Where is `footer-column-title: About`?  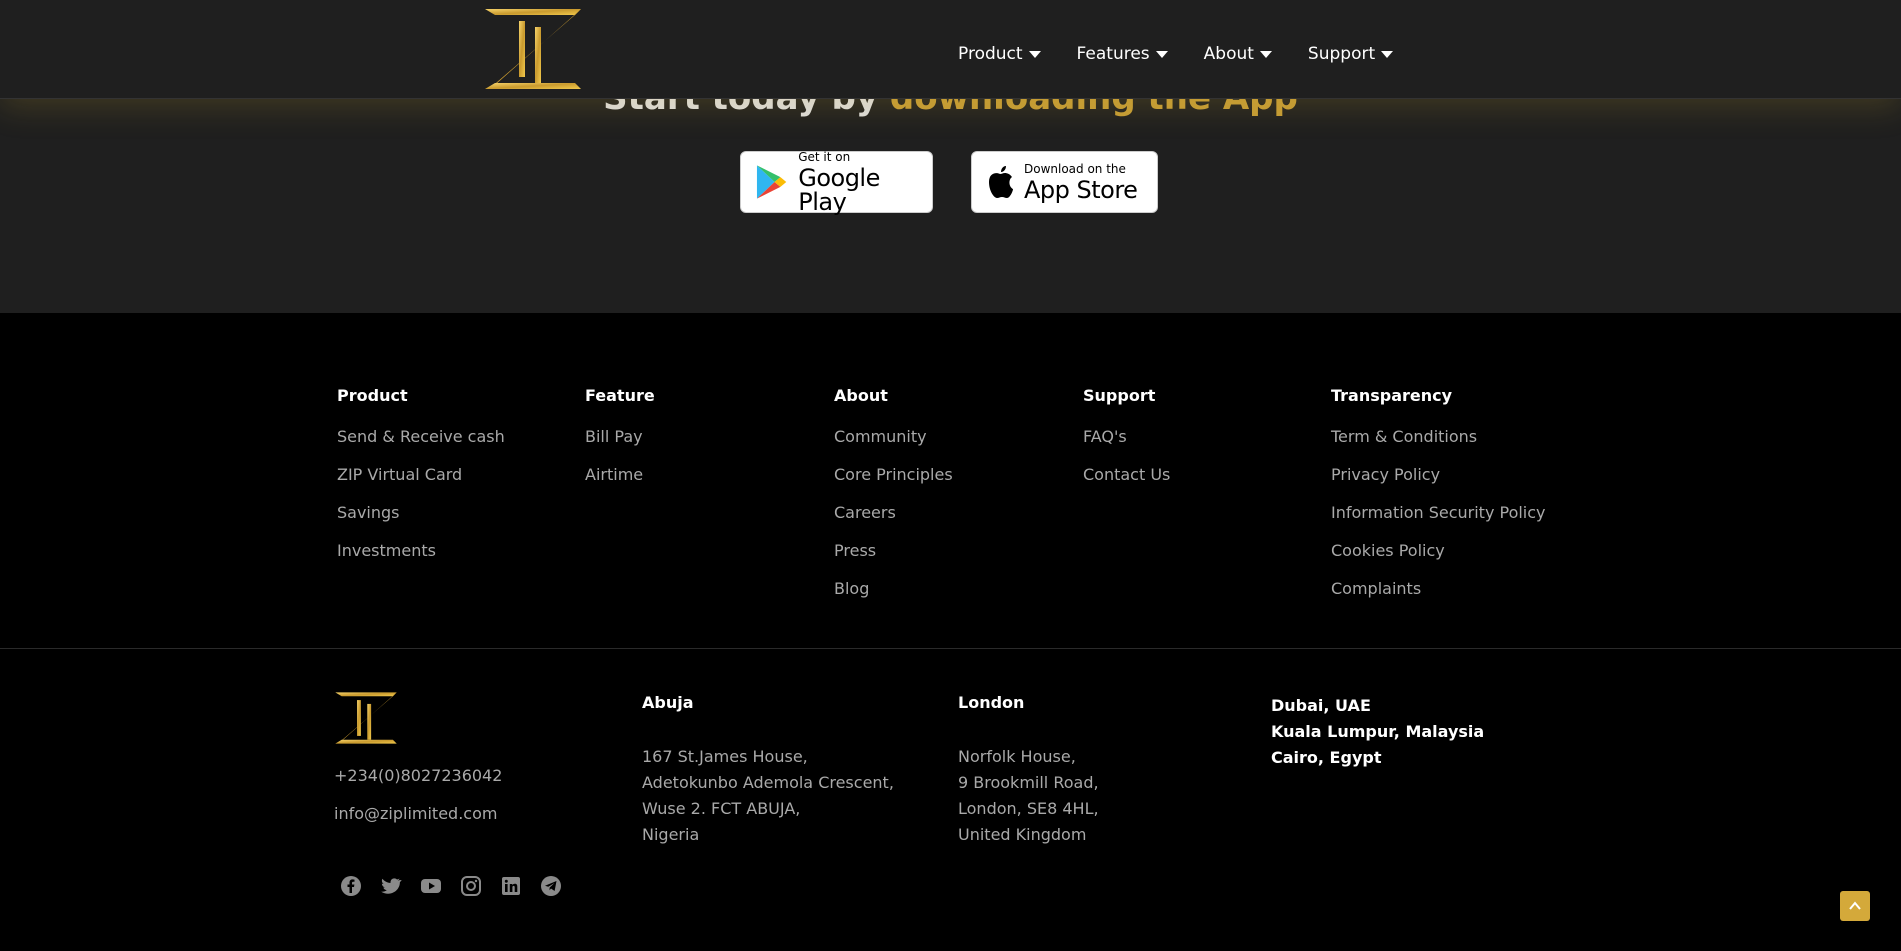 footer-column-title: About is located at coordinates (861, 395).